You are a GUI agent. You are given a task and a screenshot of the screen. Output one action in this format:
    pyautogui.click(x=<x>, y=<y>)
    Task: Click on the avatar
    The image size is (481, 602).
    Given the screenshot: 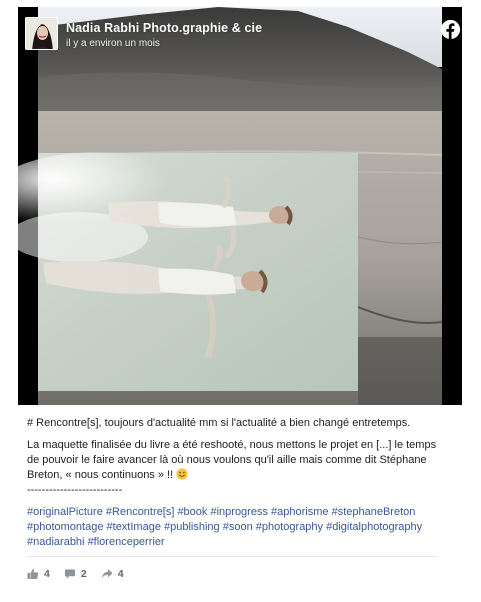 What is the action you would take?
    pyautogui.click(x=41, y=33)
    